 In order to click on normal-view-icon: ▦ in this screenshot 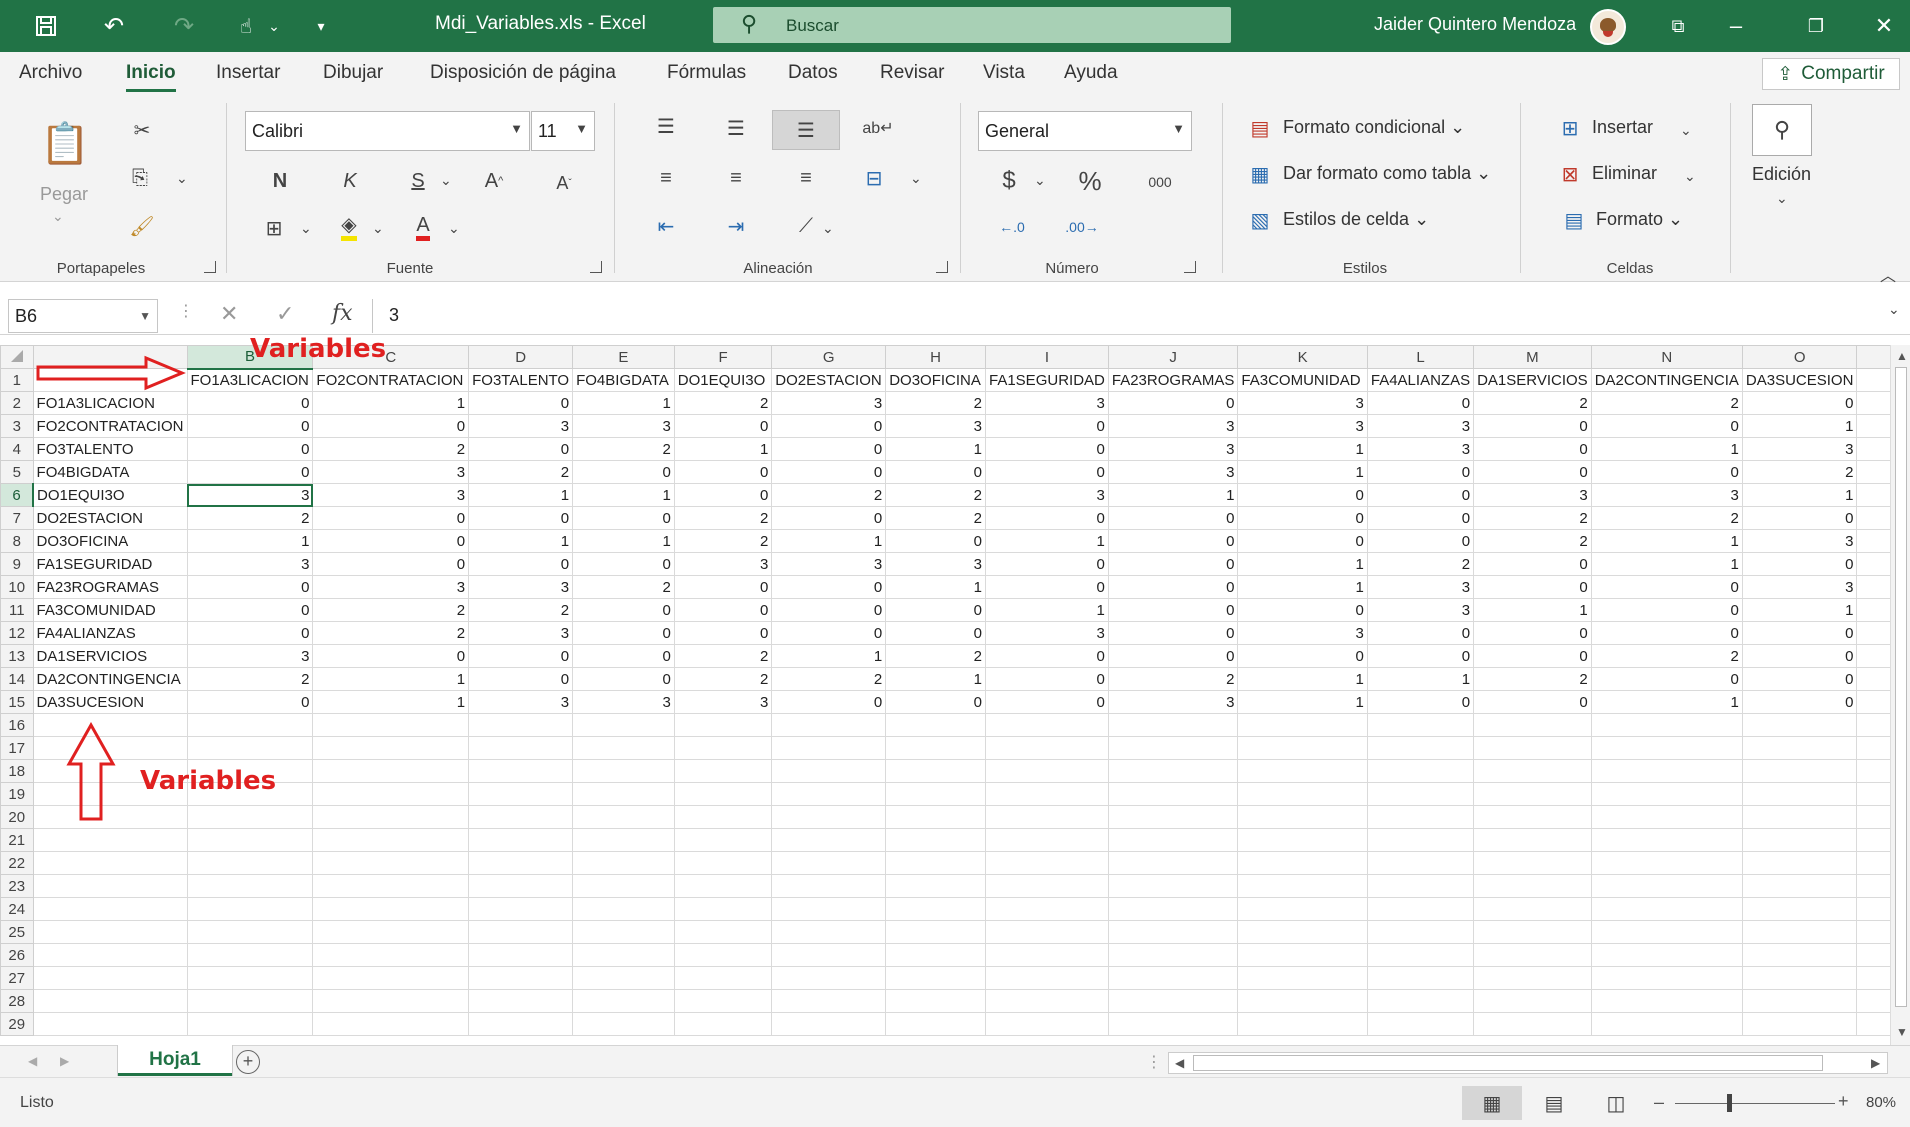, I will do `click(1492, 1103)`.